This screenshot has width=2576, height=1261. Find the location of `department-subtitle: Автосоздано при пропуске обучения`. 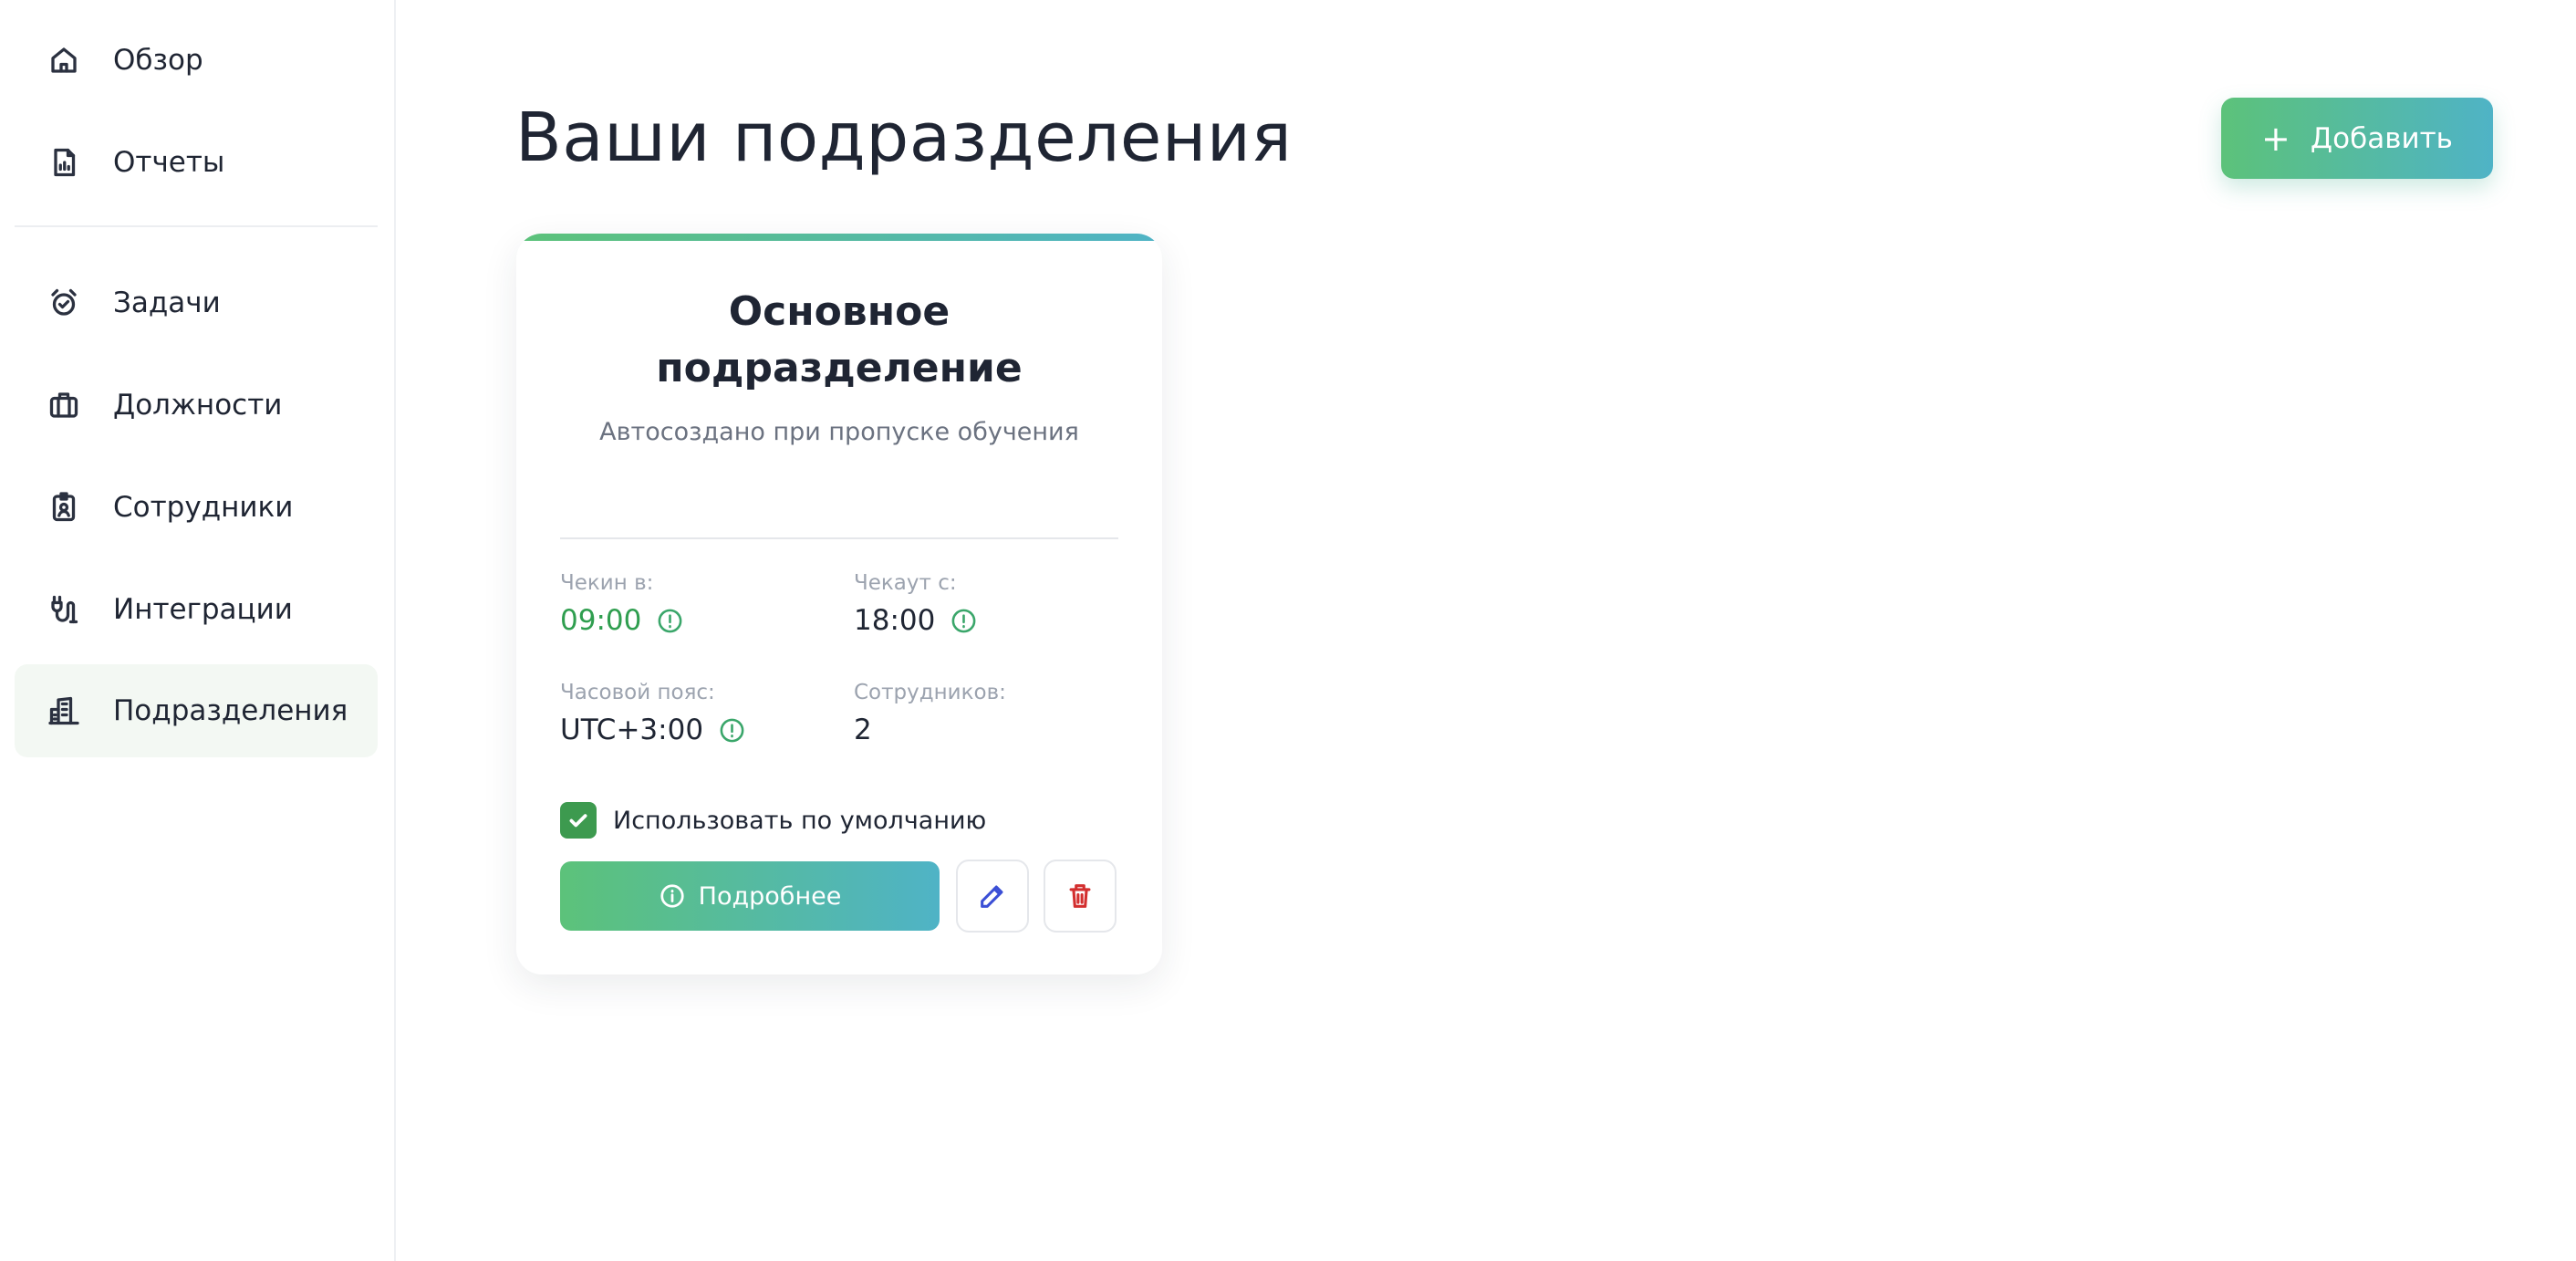

department-subtitle: Автосоздано при пропуске обучения is located at coordinates (839, 432).